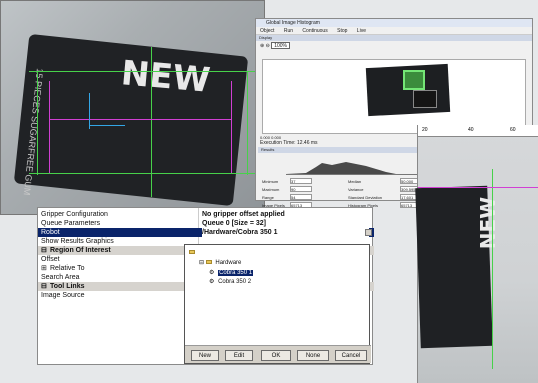 The image size is (538, 383). What do you see at coordinates (107, 125) in the screenshot?
I see `axis-x-arrow` at bounding box center [107, 125].